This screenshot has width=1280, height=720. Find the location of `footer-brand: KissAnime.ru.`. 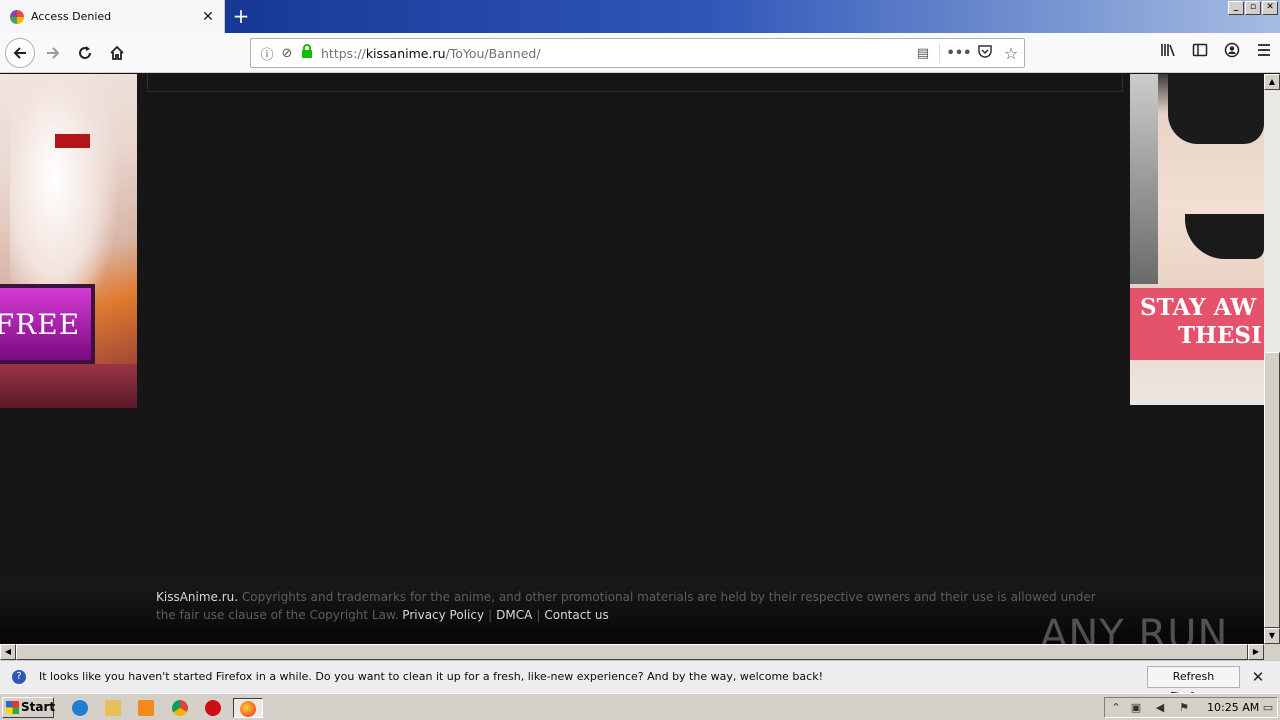

footer-brand: KissAnime.ru. is located at coordinates (197, 597).